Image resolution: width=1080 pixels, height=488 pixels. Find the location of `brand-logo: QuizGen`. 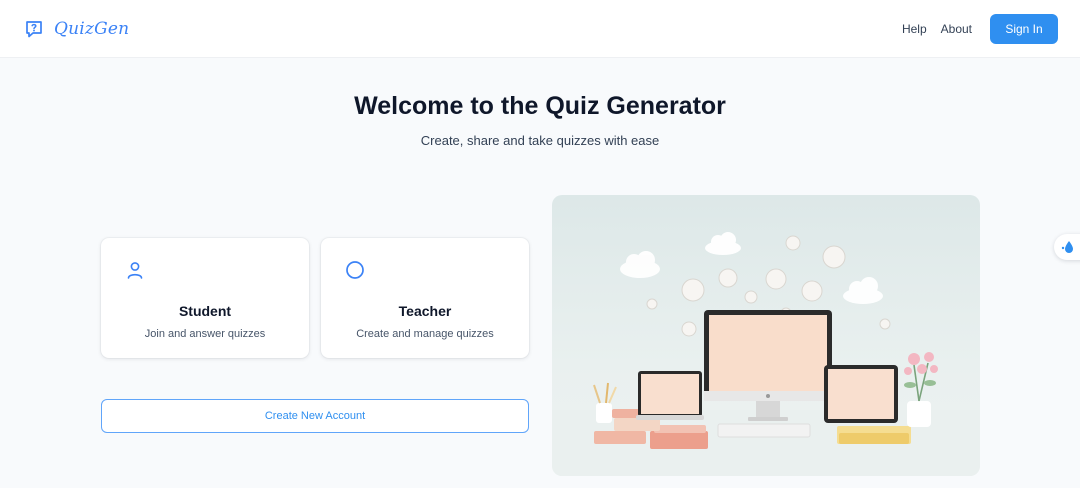

brand-logo: QuizGen is located at coordinates (76, 29).